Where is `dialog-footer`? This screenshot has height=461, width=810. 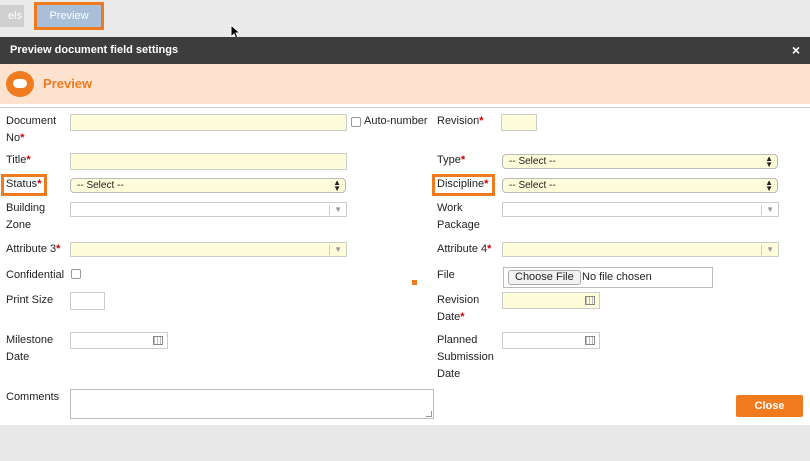 dialog-footer is located at coordinates (405, 443).